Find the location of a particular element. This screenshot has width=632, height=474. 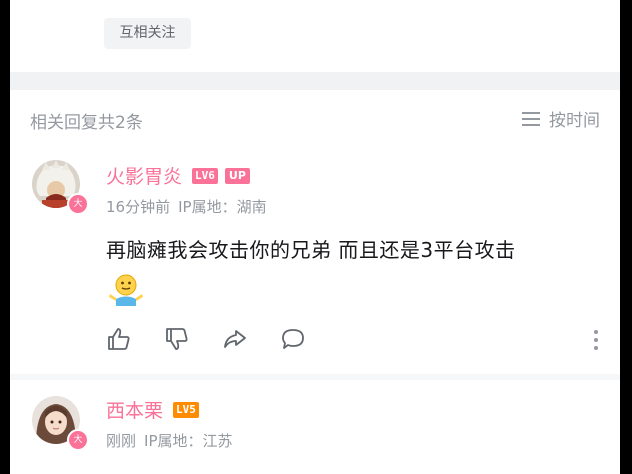

shrug-emoji-icon is located at coordinates (126, 290).